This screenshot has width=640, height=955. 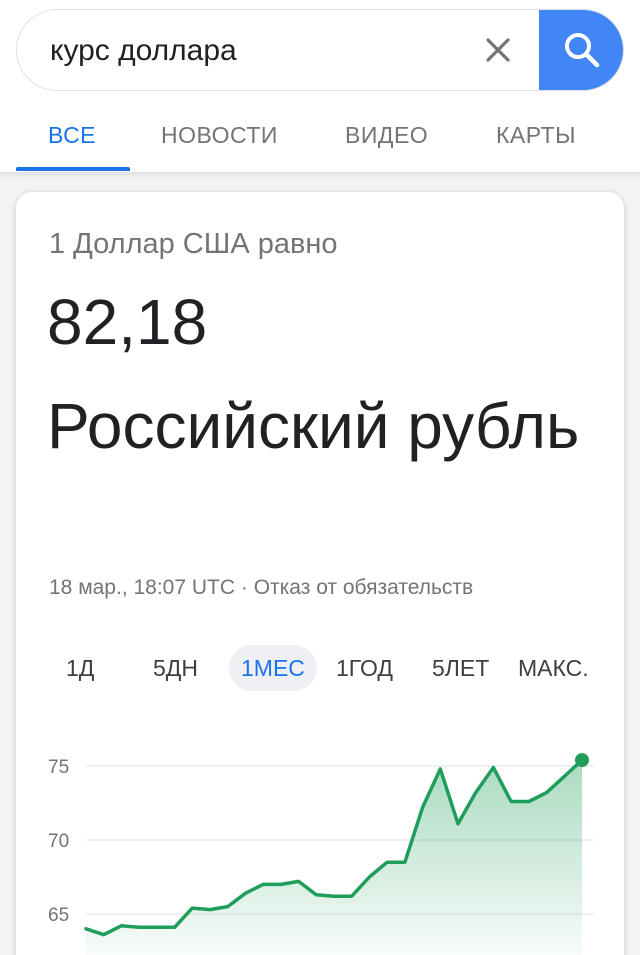 I want to click on time-range-selector: 1Д 5ДН 1МЕС 1ГОД 5ЛЕТ МАКС., so click(x=320, y=665).